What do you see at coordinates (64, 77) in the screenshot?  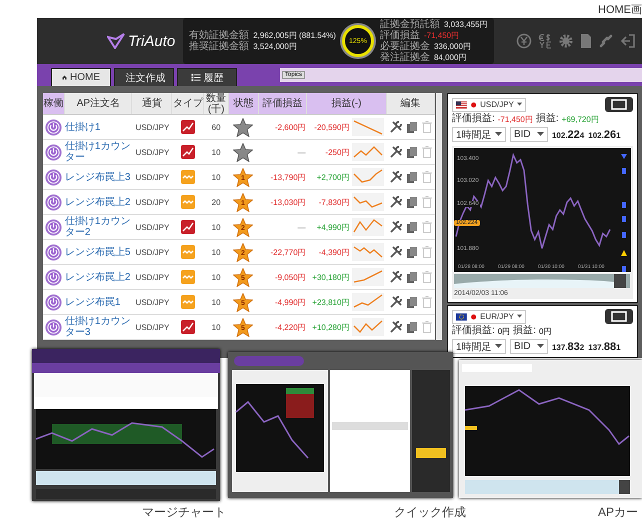 I see `home-icon` at bounding box center [64, 77].